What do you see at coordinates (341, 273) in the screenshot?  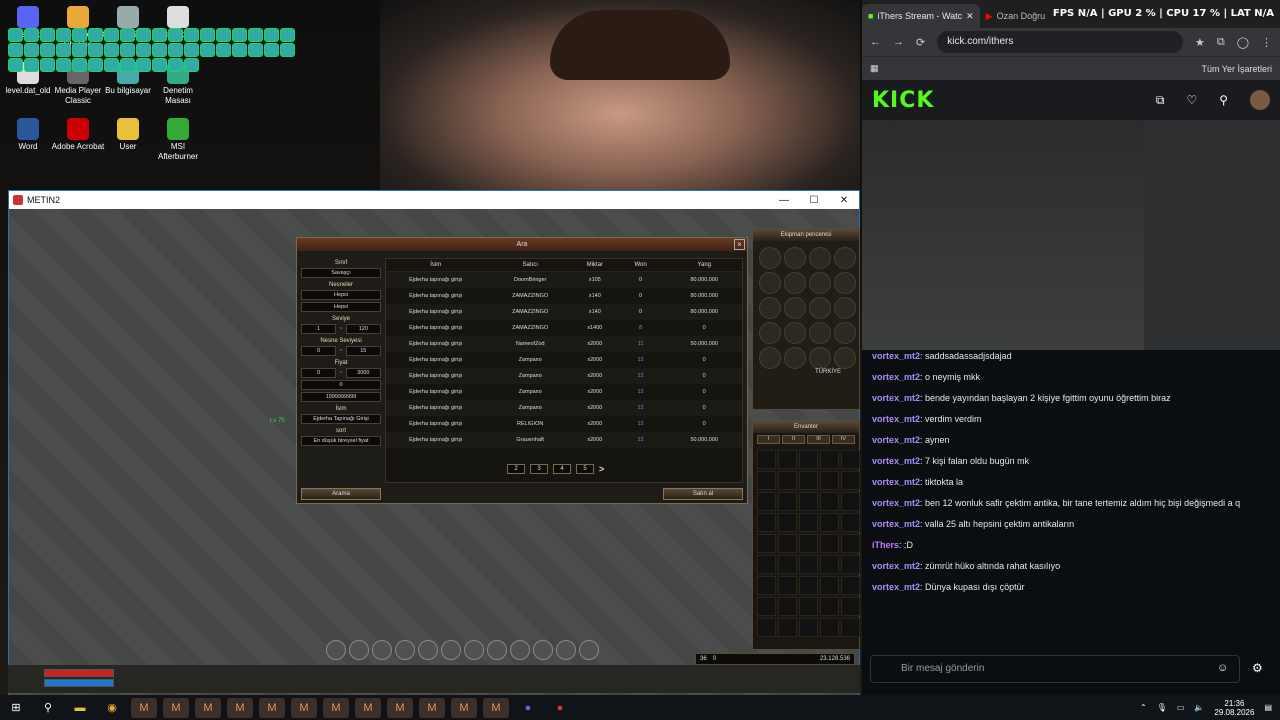 I see `class-select: Savaşçı` at bounding box center [341, 273].